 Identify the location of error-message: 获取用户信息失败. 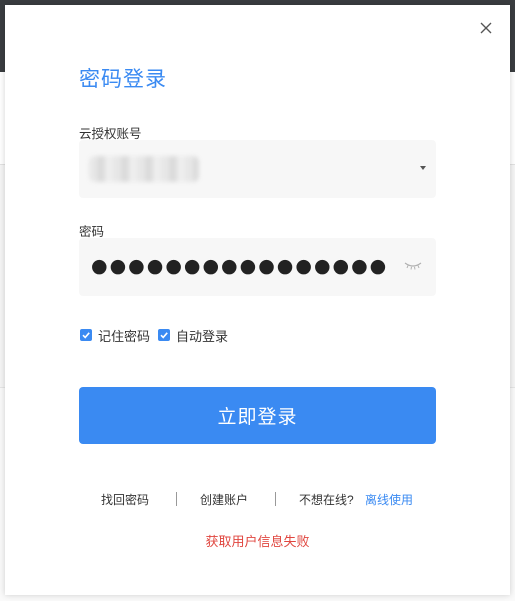
(257, 541).